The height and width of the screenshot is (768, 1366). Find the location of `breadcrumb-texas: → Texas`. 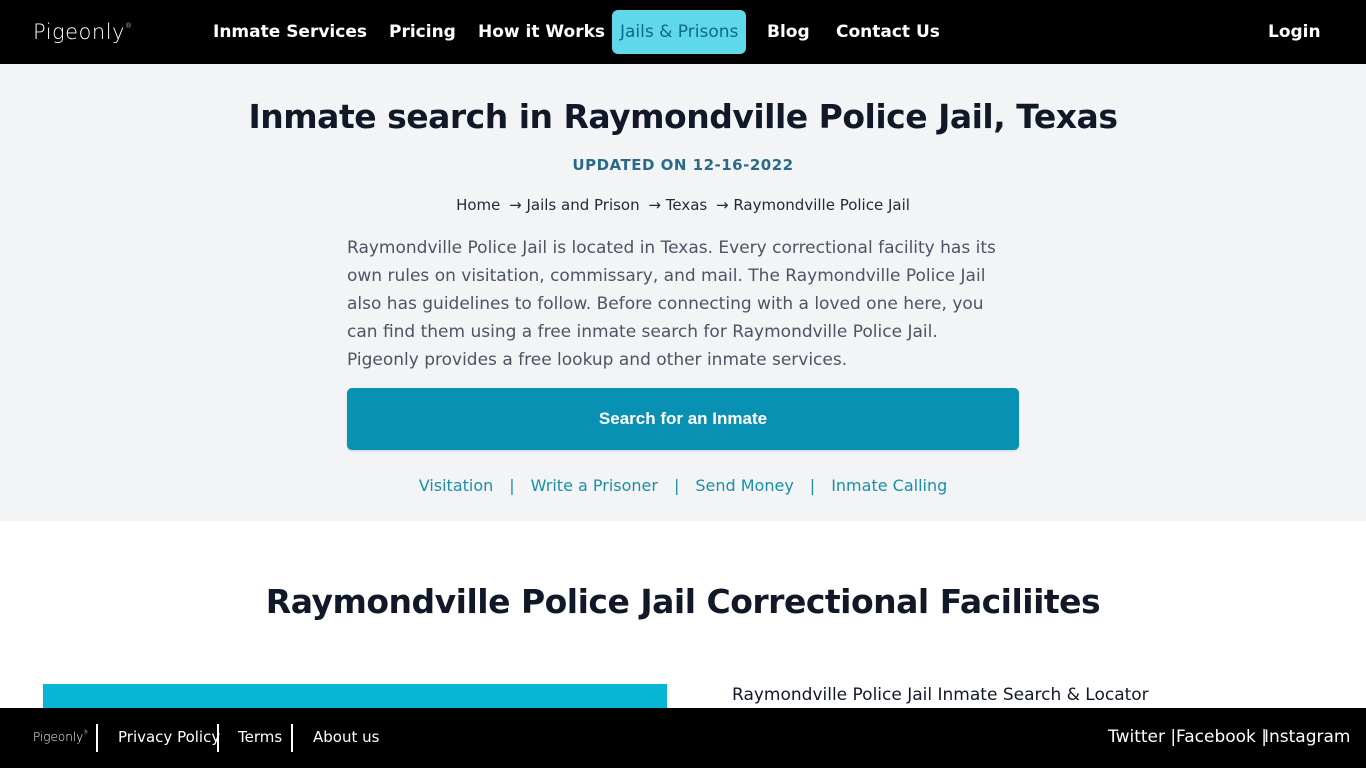

breadcrumb-texas: → Texas is located at coordinates (677, 205).